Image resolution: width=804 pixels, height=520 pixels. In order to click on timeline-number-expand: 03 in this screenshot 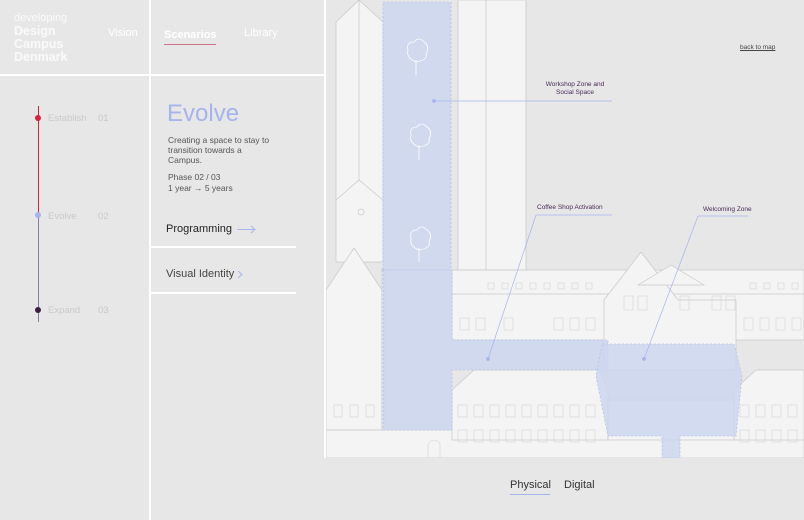, I will do `click(103, 310)`.